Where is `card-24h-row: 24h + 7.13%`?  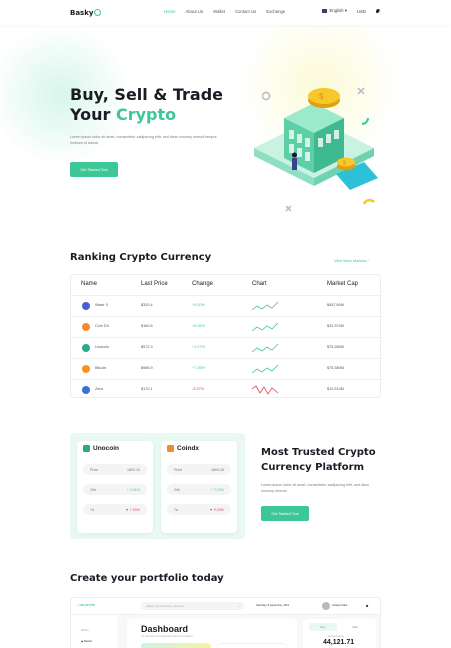 card-24h-row: 24h + 7.13% is located at coordinates (199, 489).